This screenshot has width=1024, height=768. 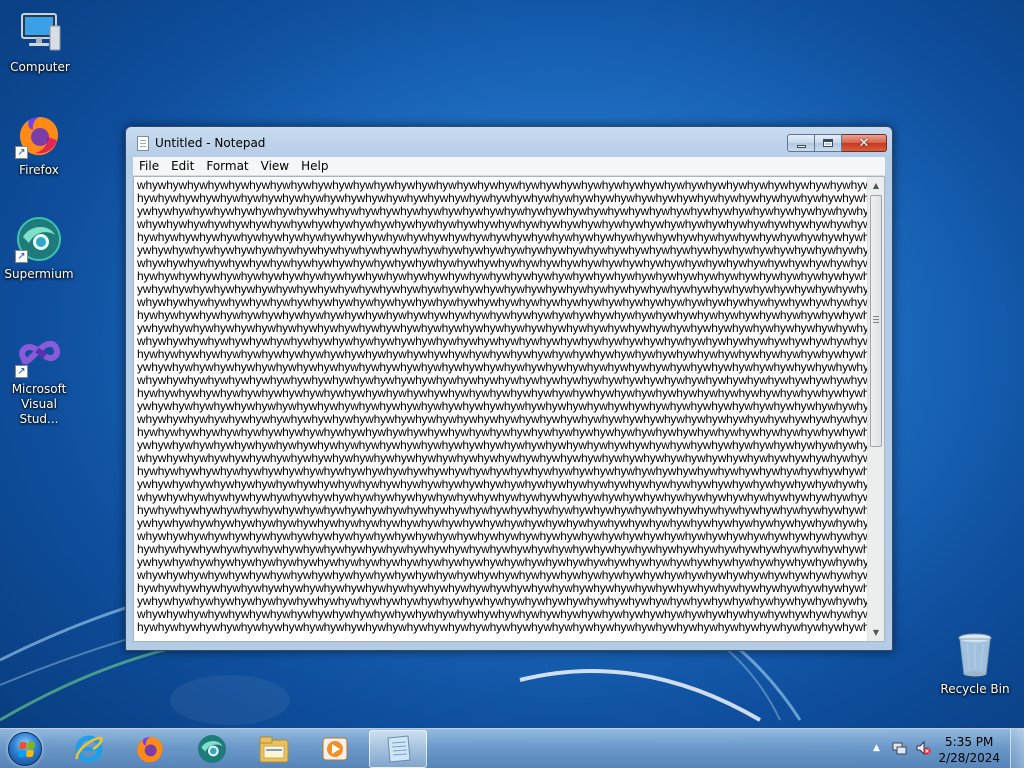 I want to click on desktop-icon-label: Computer, so click(x=40, y=67).